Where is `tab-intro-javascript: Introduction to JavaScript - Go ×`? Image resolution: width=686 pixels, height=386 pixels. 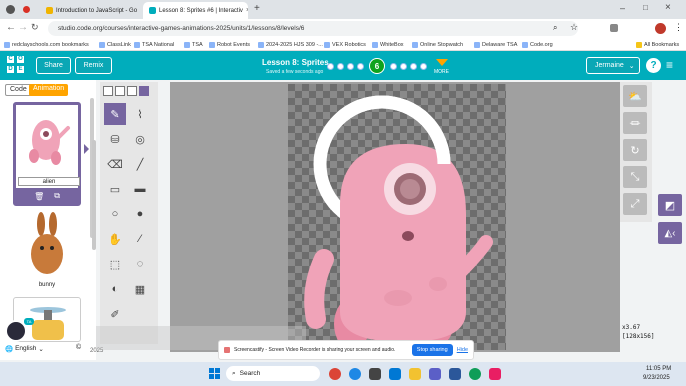 tab-intro-javascript: Introduction to JavaScript - Go × is located at coordinates (90, 10).